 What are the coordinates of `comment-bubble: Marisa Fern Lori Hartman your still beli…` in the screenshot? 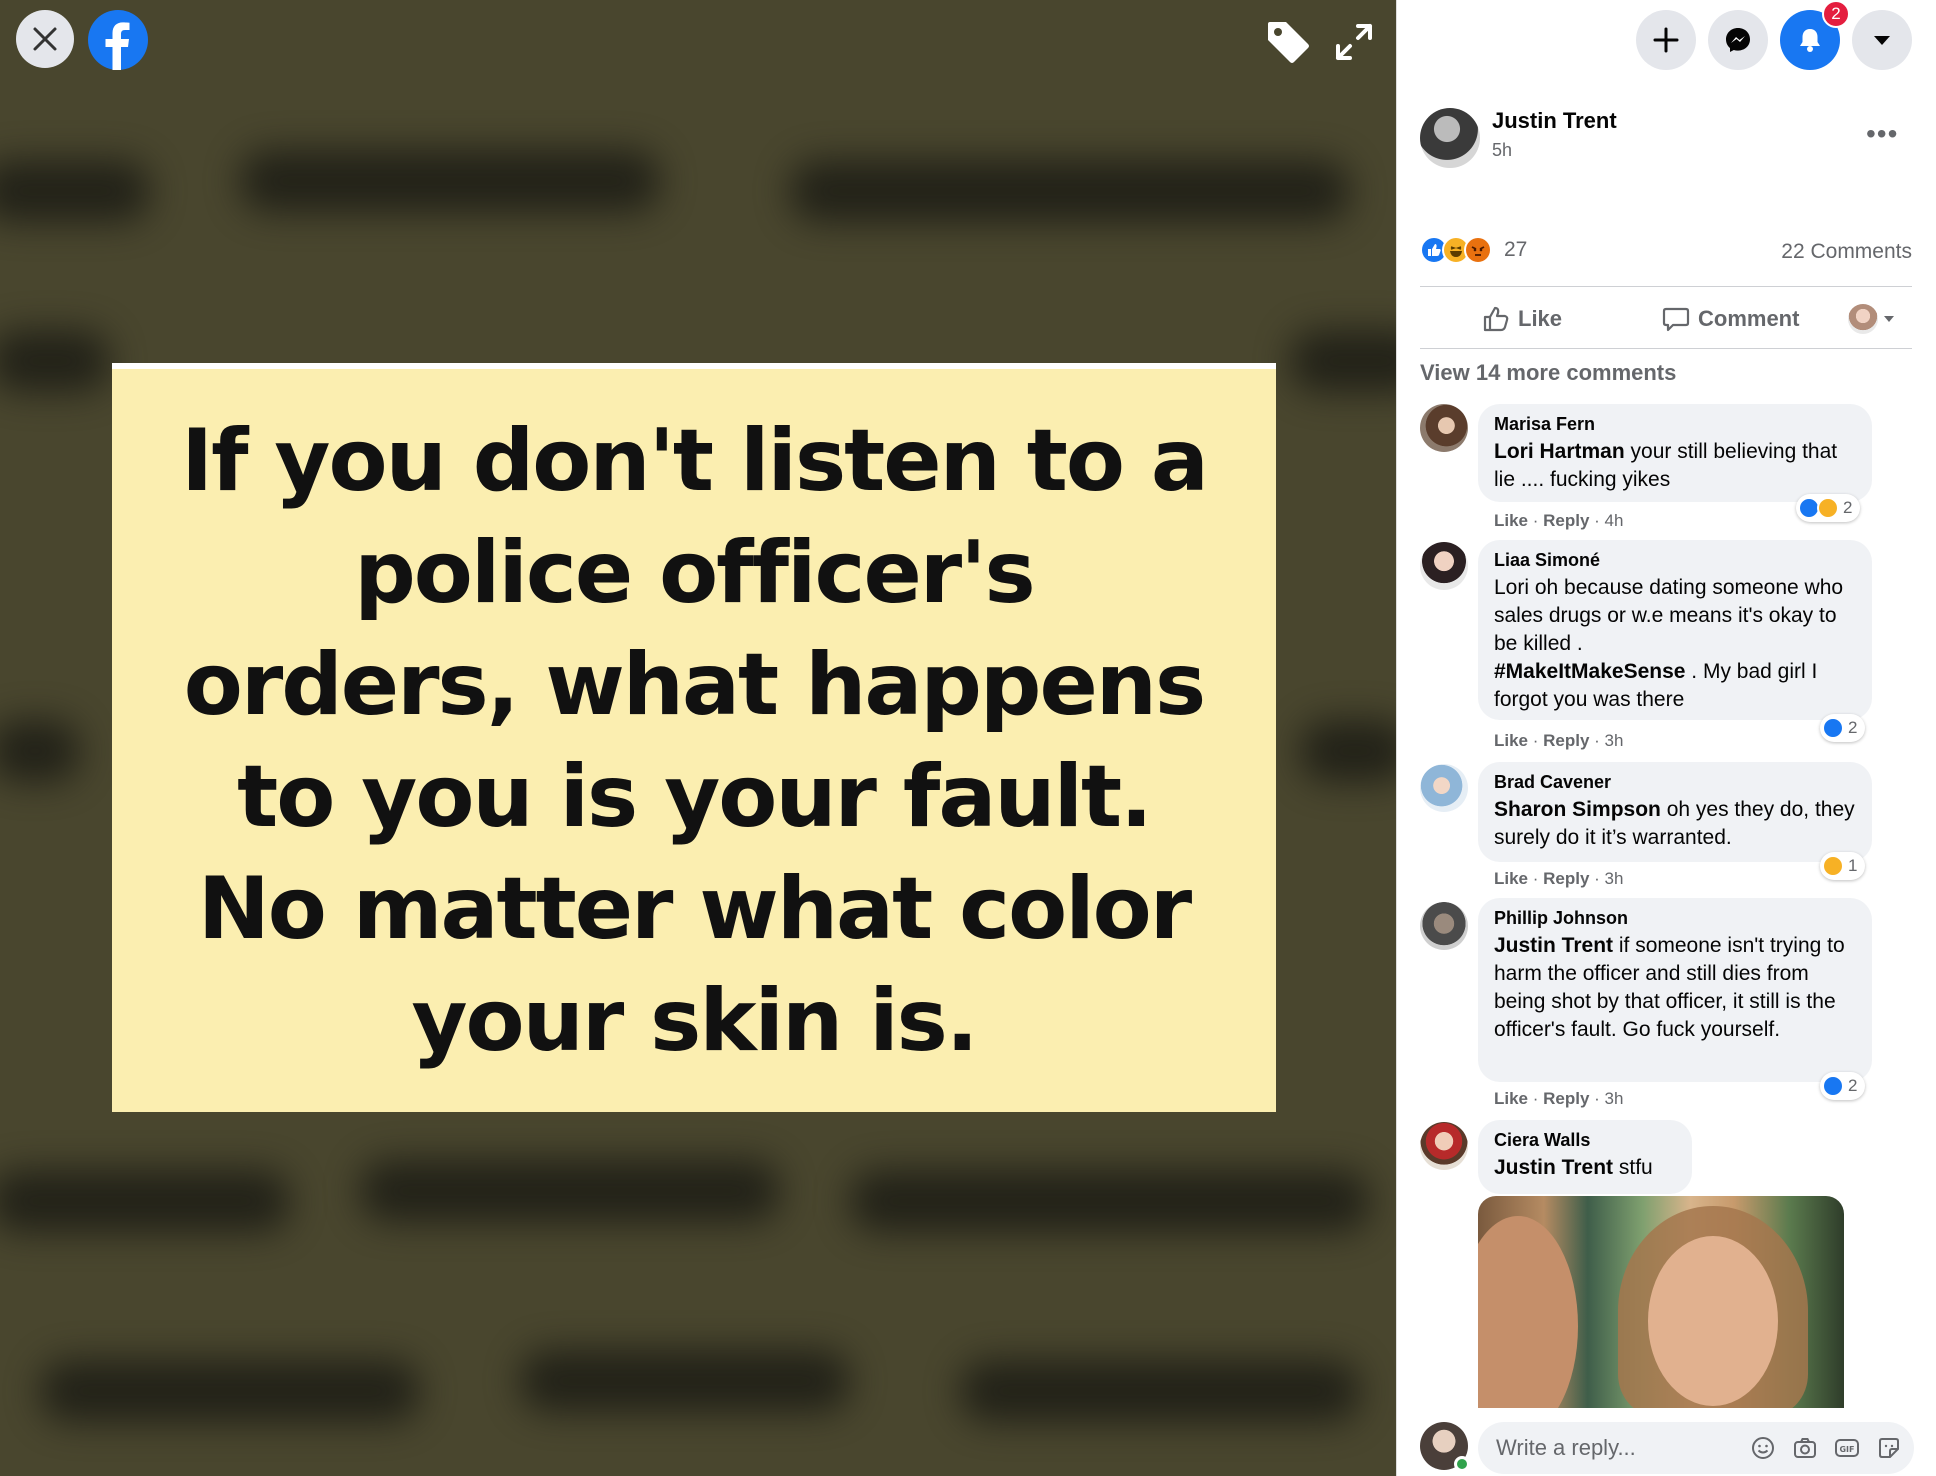 It's located at (1675, 453).